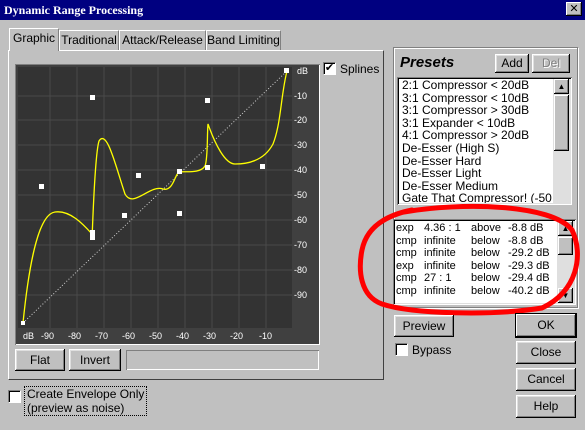 Image resolution: width=585 pixels, height=430 pixels. What do you see at coordinates (301, 183) in the screenshot?
I see `y-axis-labels: dB -10 -20 -30 -40 -50 -60 -70 -80 -90` at bounding box center [301, 183].